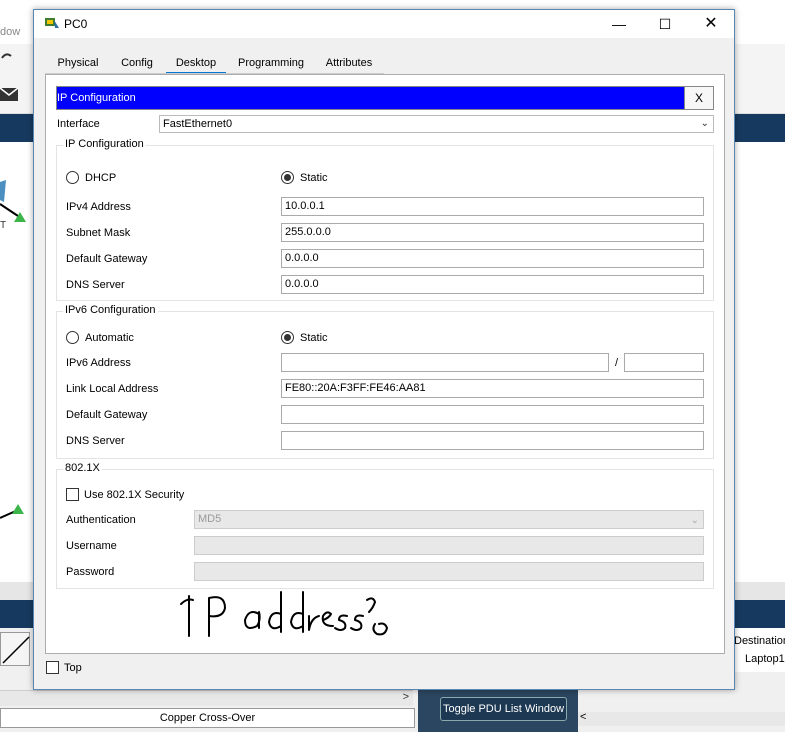 The height and width of the screenshot is (732, 785). What do you see at coordinates (492, 440) in the screenshot?
I see `ipv6-dns-field` at bounding box center [492, 440].